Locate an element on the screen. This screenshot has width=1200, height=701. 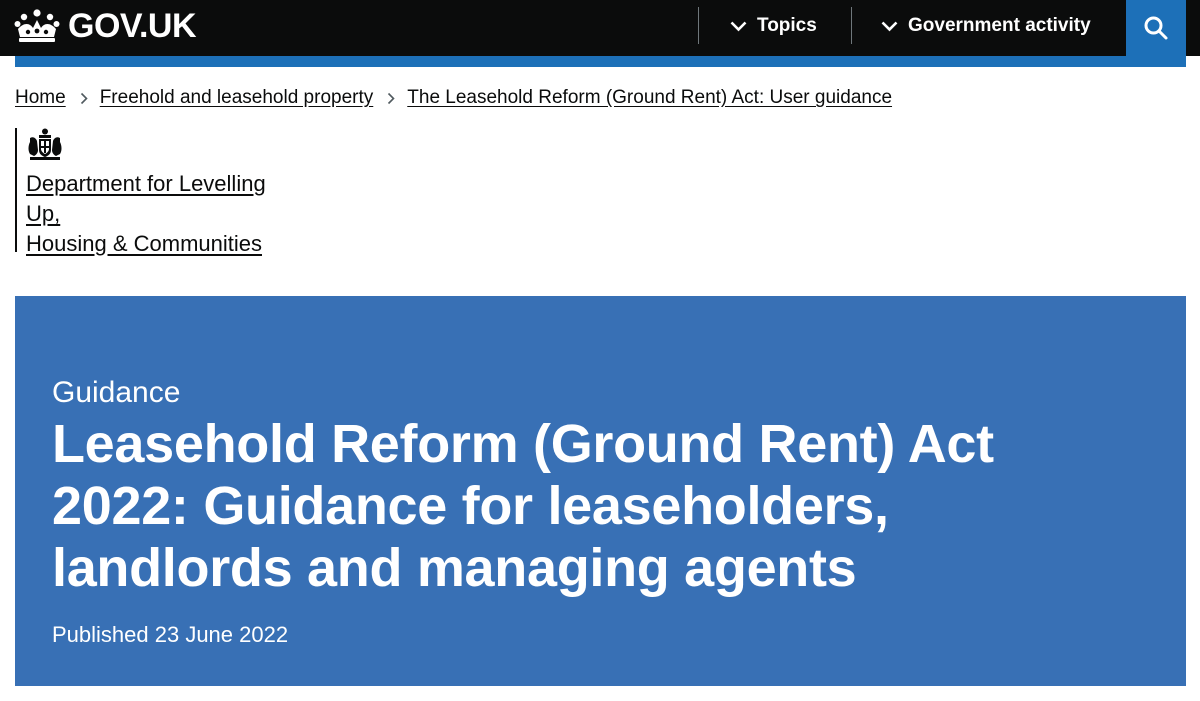
royal-coat-of-arms-icon is located at coordinates (45, 144).